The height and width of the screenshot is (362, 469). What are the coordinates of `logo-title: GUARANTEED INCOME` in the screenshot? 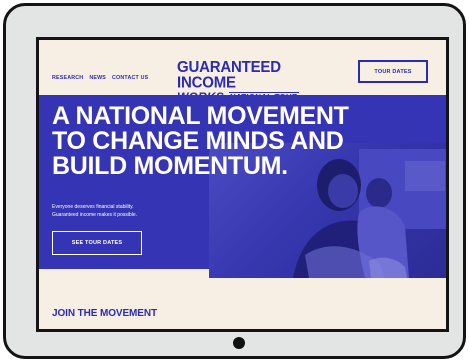 It's located at (229, 75).